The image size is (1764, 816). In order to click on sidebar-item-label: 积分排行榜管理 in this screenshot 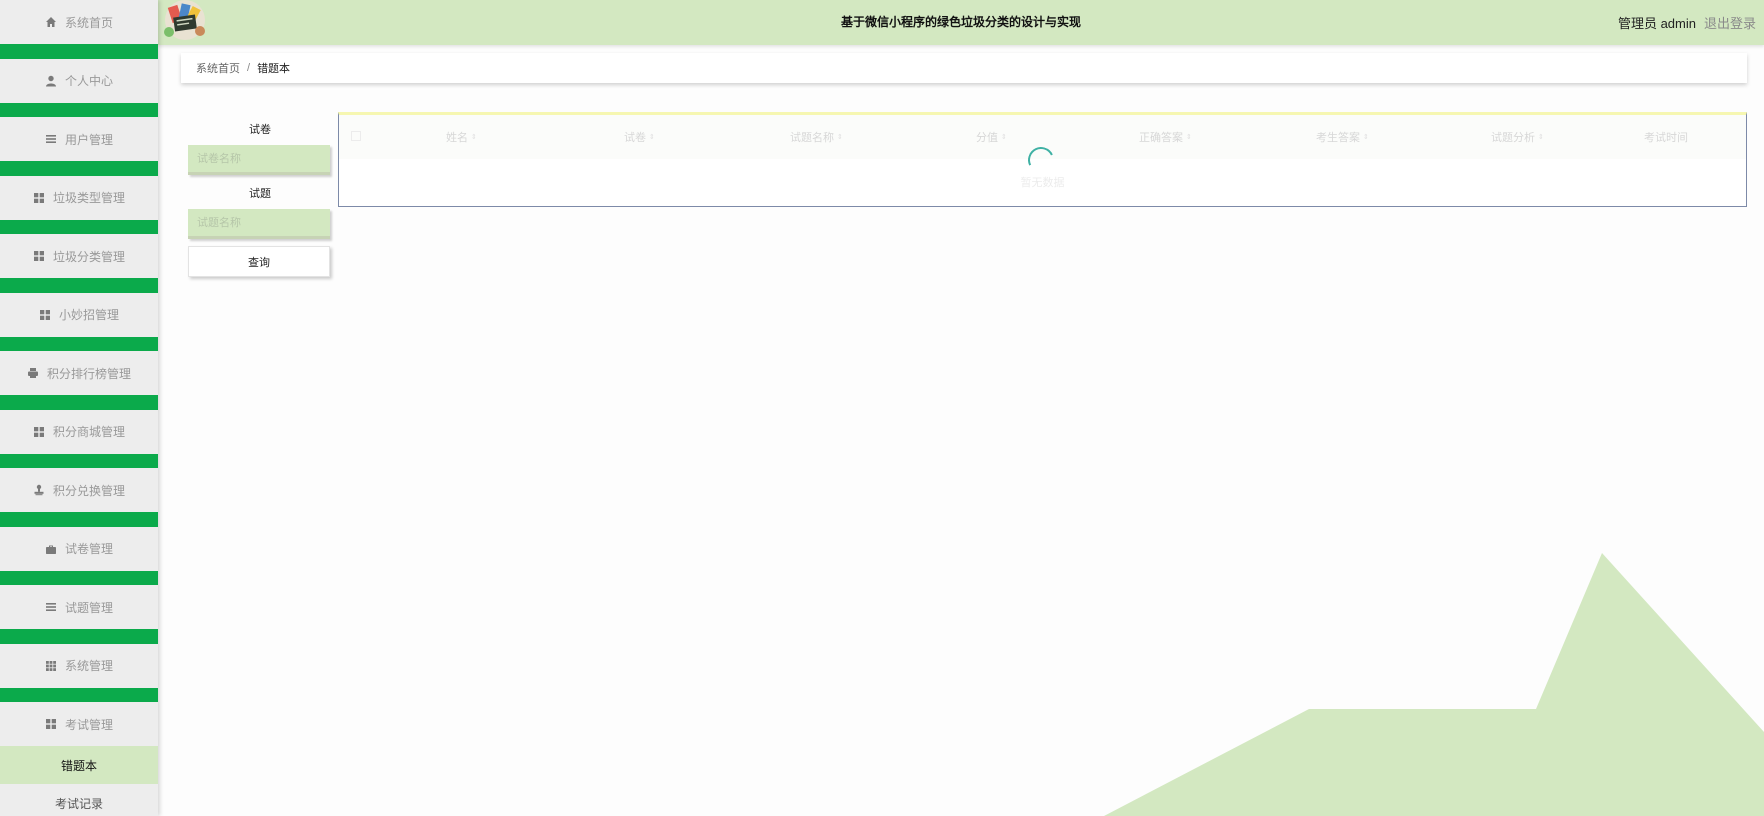, I will do `click(88, 373)`.